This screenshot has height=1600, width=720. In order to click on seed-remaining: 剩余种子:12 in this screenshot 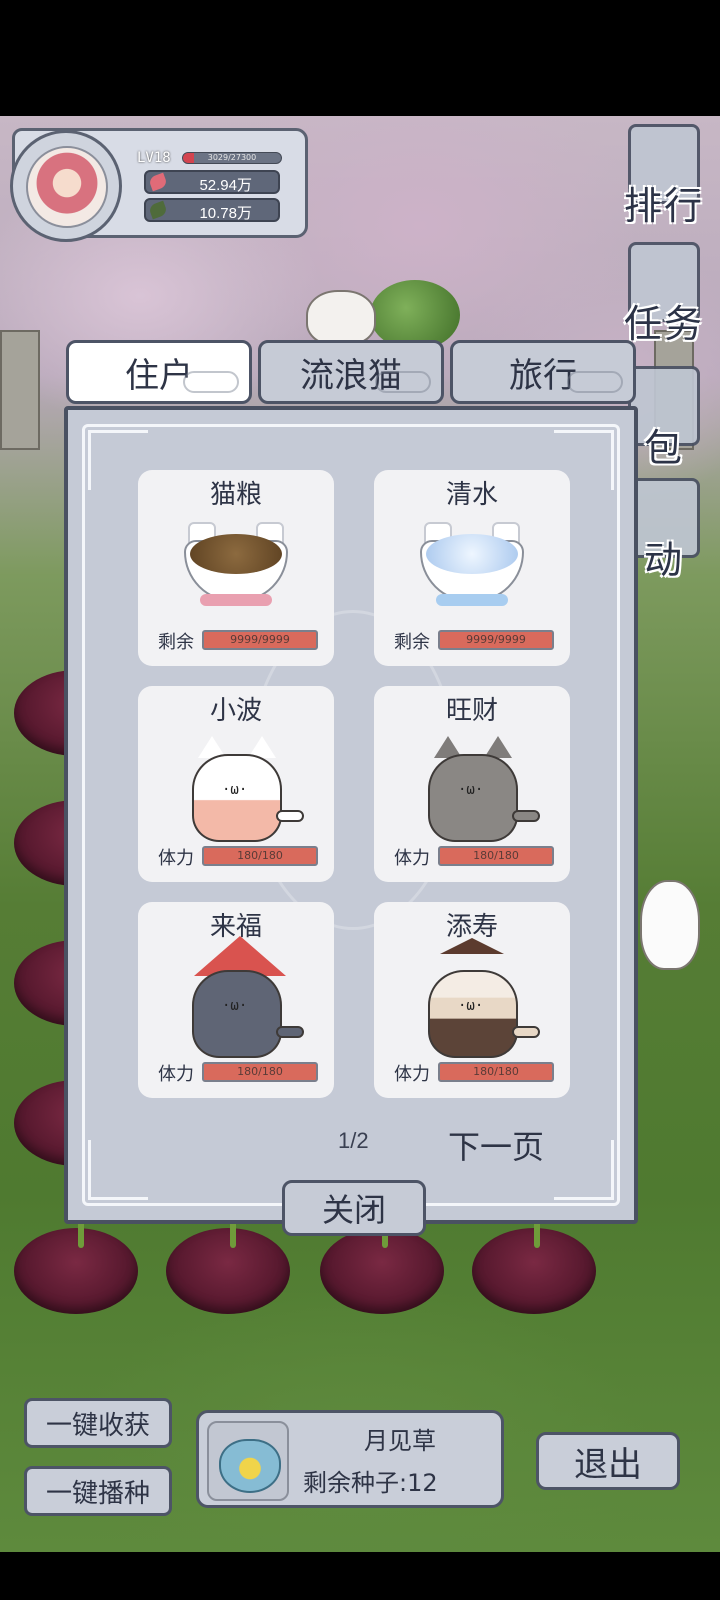, I will do `click(370, 1483)`.